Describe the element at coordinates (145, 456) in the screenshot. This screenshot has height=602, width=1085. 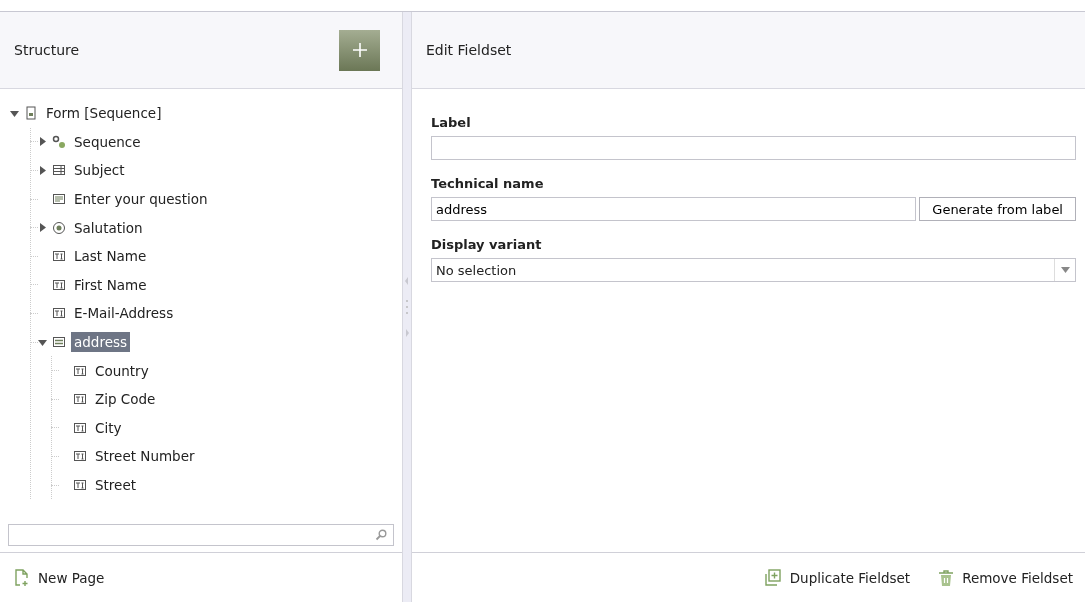
I see `tree-item: Street Number` at that location.